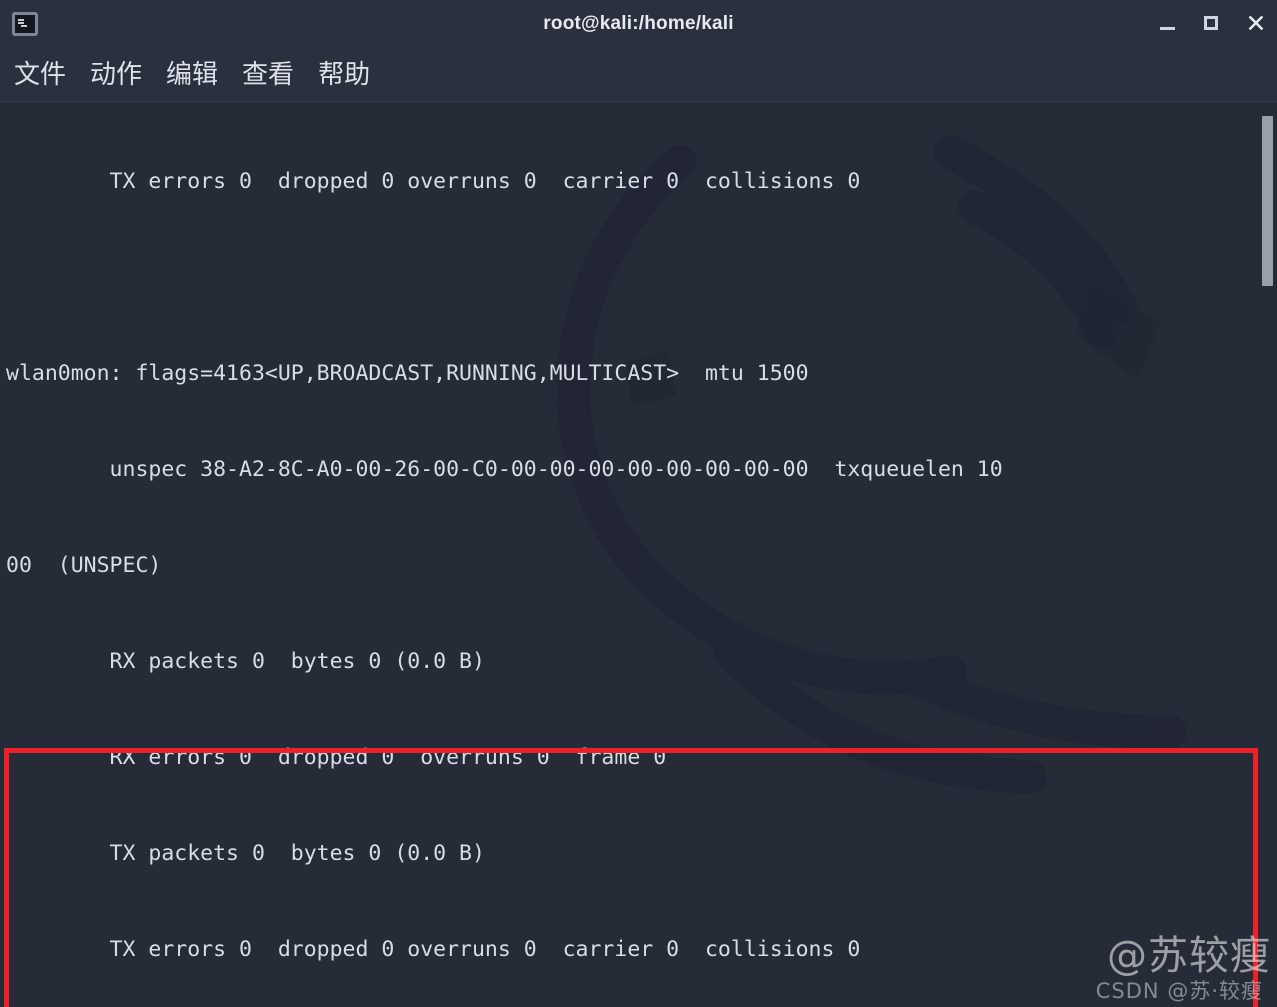 The height and width of the screenshot is (1007, 1277). What do you see at coordinates (192, 75) in the screenshot?
I see `menu-edit: 编辑` at bounding box center [192, 75].